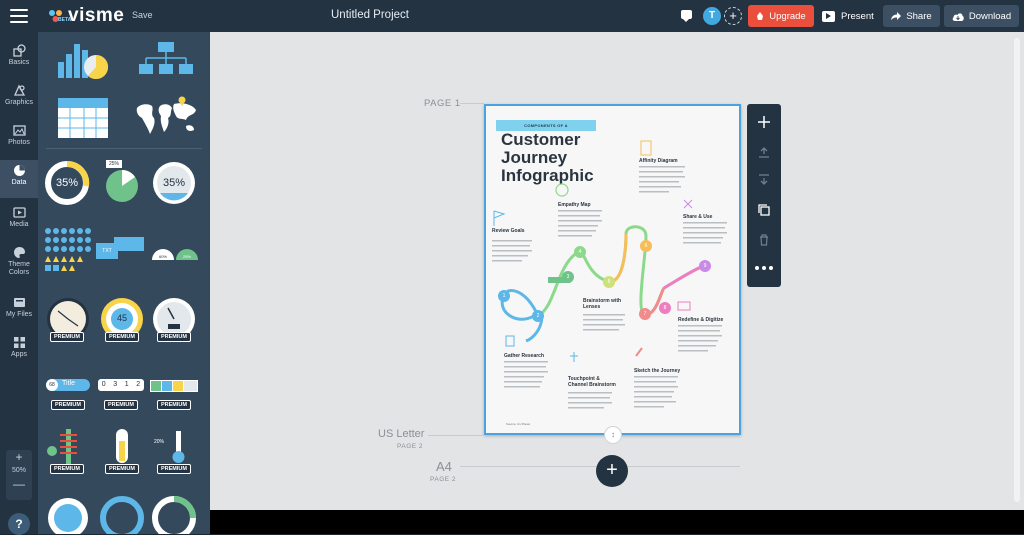 This screenshot has width=1024, height=535. Describe the element at coordinates (857, 16) in the screenshot. I see `present-label: Present` at that location.